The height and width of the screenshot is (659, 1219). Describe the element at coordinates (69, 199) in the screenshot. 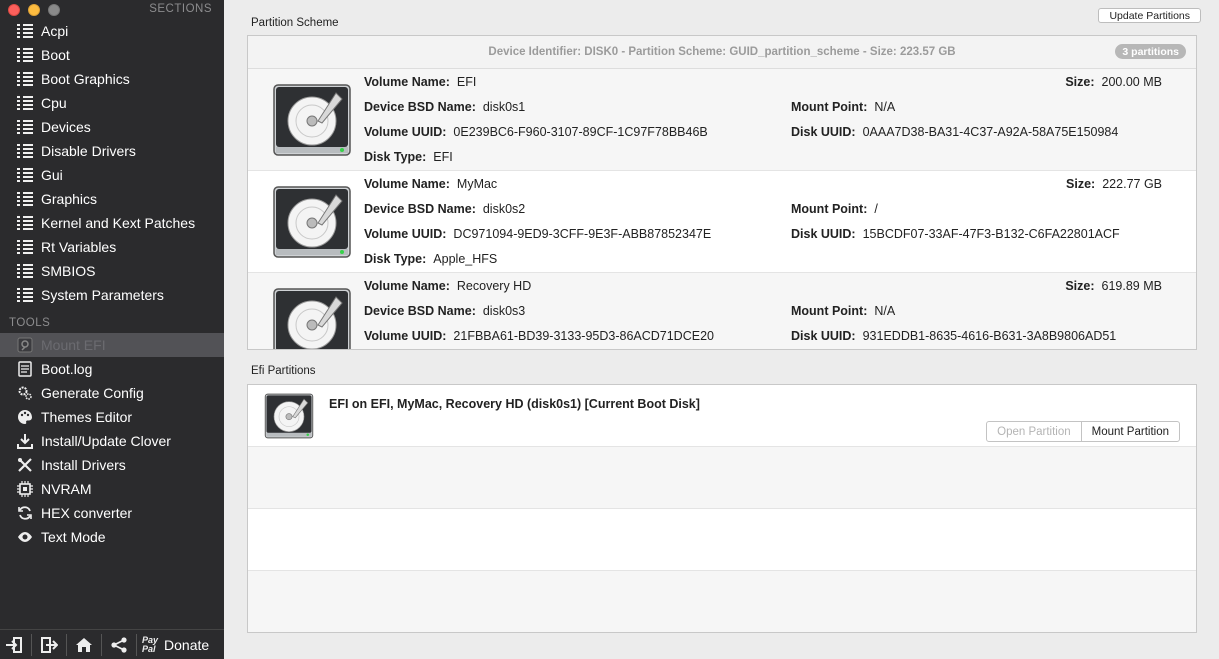

I see `sidebar-item-label: Graphics` at that location.